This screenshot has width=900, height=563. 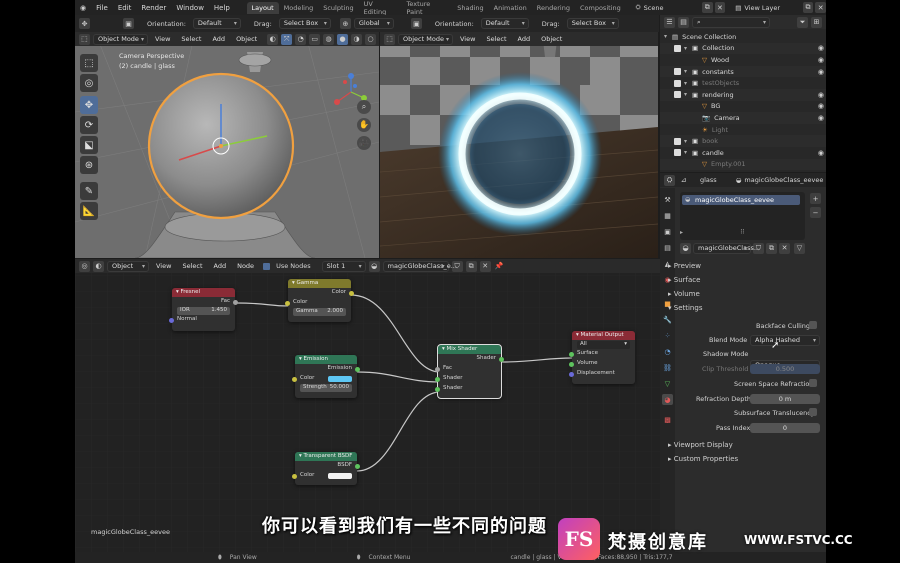 I want to click on material-browse-icon: ◒, so click(x=374, y=266).